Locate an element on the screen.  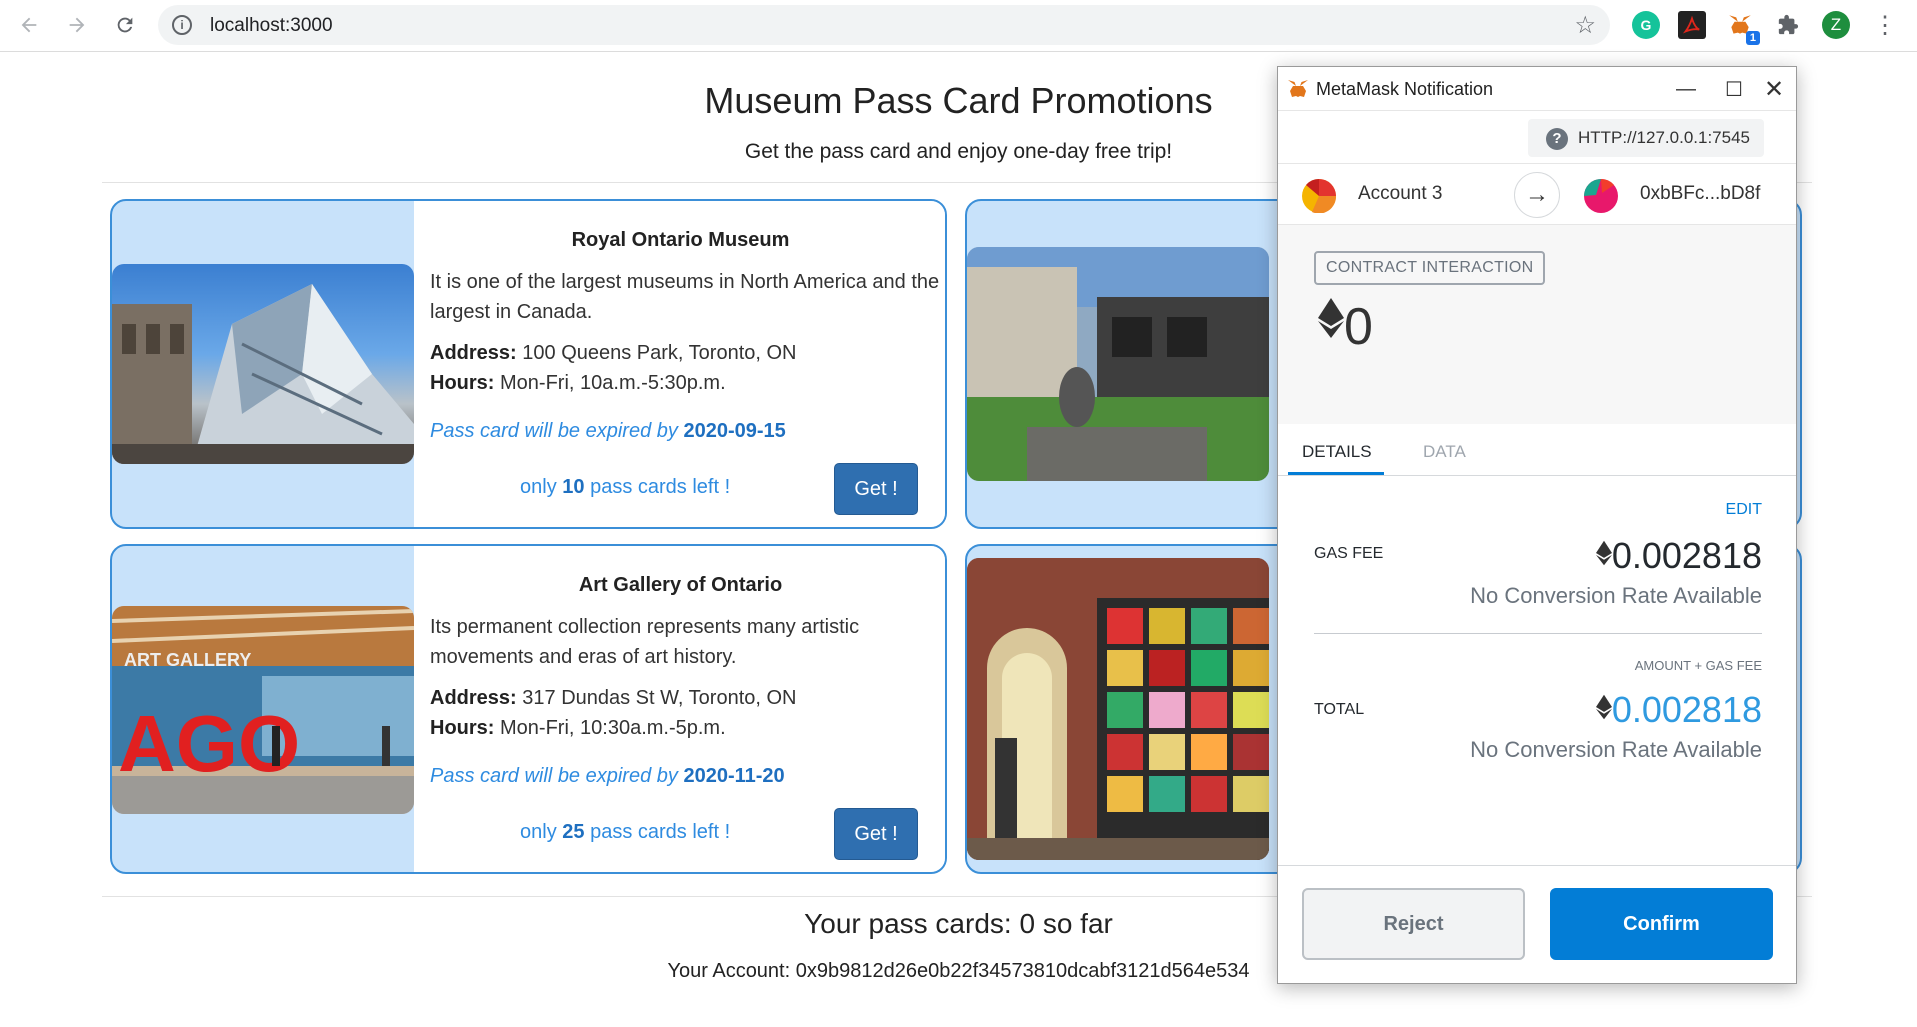
recipient-avatar is located at coordinates (1601, 196).